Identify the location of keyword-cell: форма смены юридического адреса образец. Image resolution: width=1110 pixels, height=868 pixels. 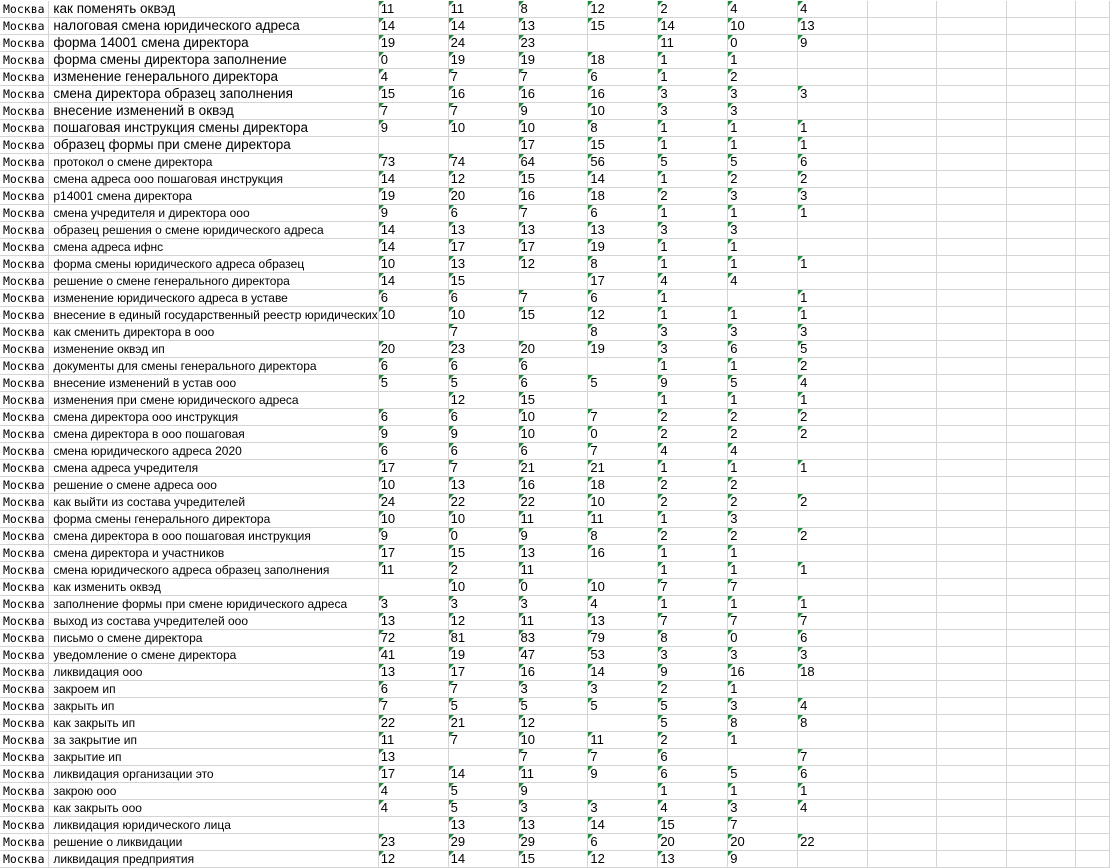
(213, 264).